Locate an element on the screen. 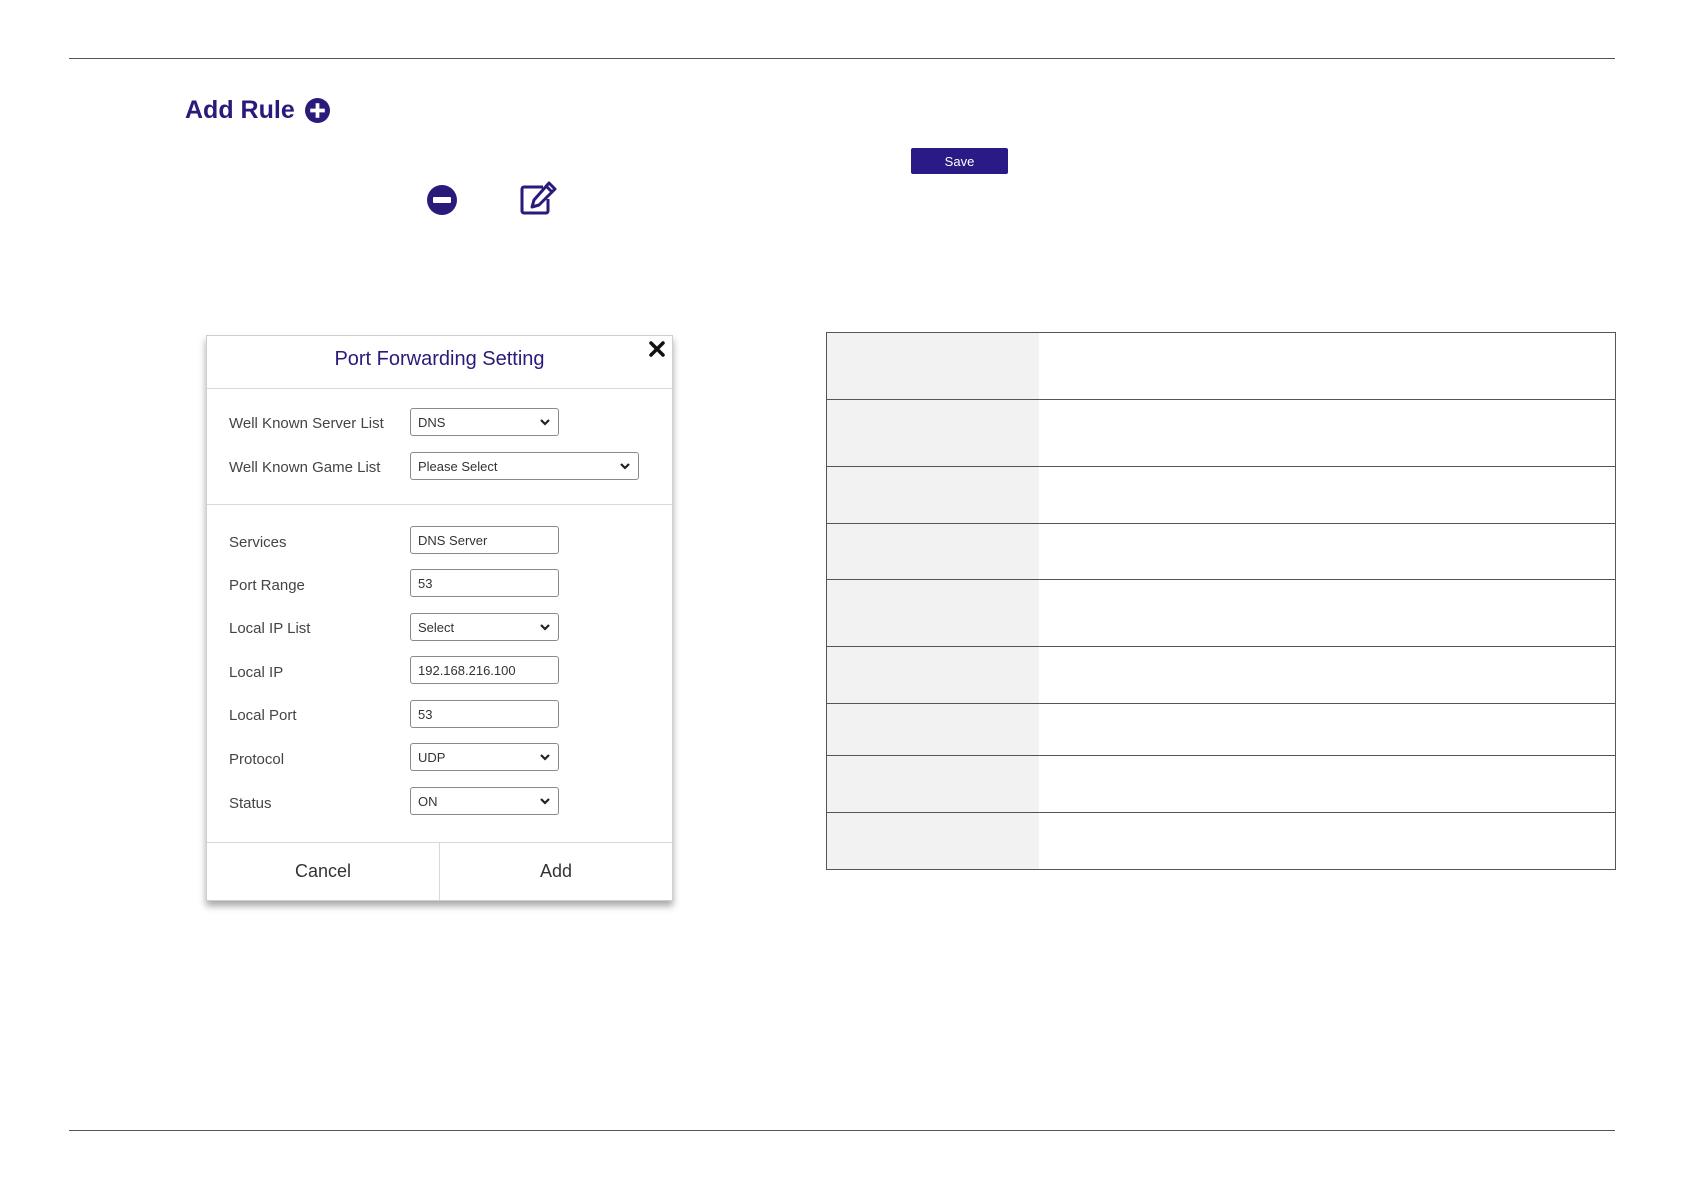  well-known-server-value: DNS is located at coordinates (432, 422).